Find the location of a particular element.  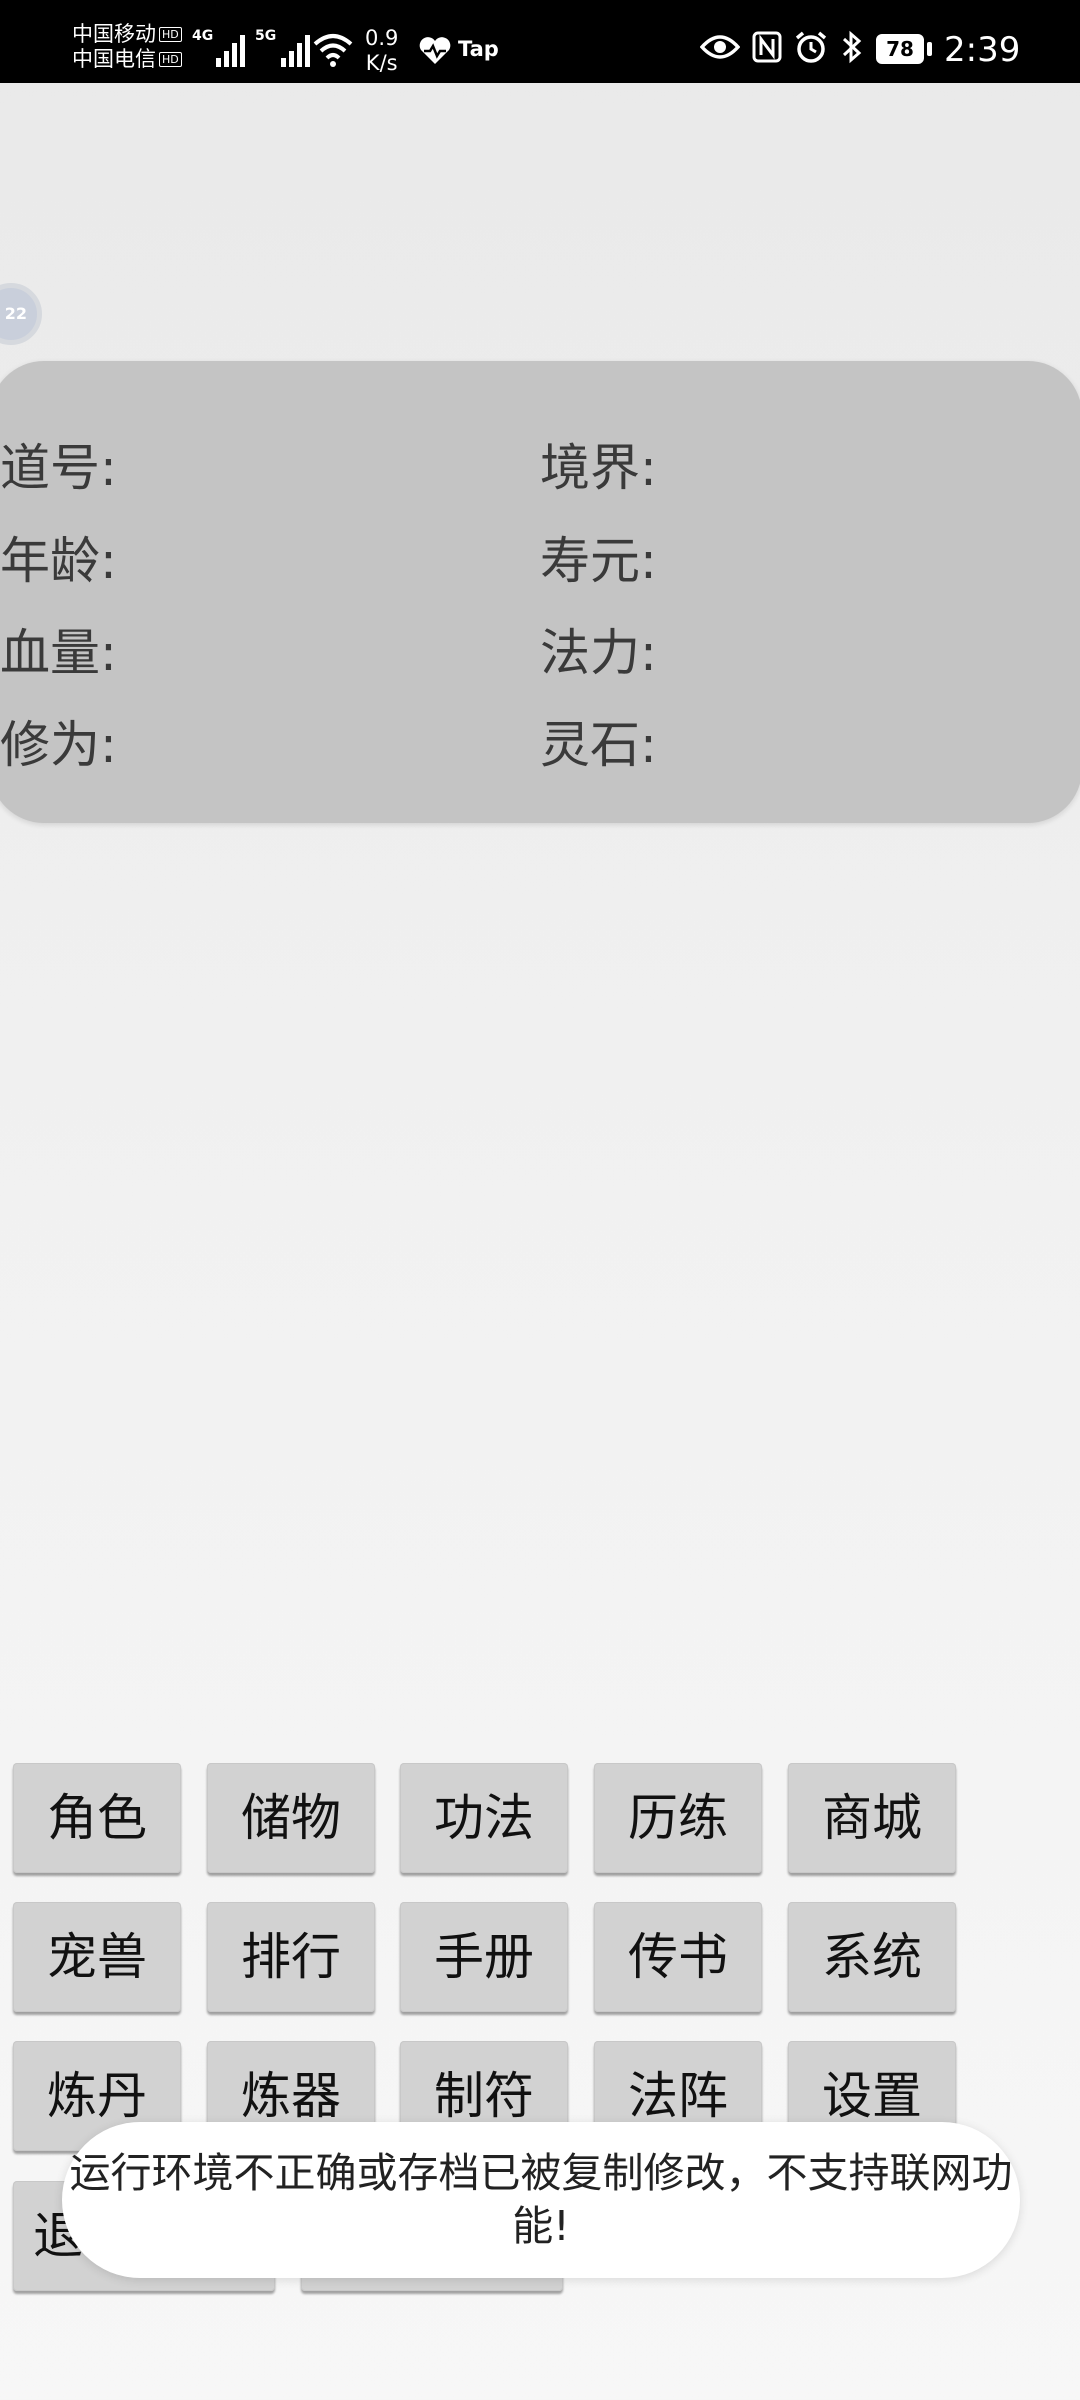

wifi-icon is located at coordinates (333, 50).